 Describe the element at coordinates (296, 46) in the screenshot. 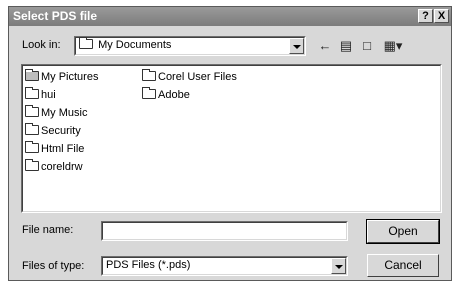

I see `look-in-dropdown-button` at that location.